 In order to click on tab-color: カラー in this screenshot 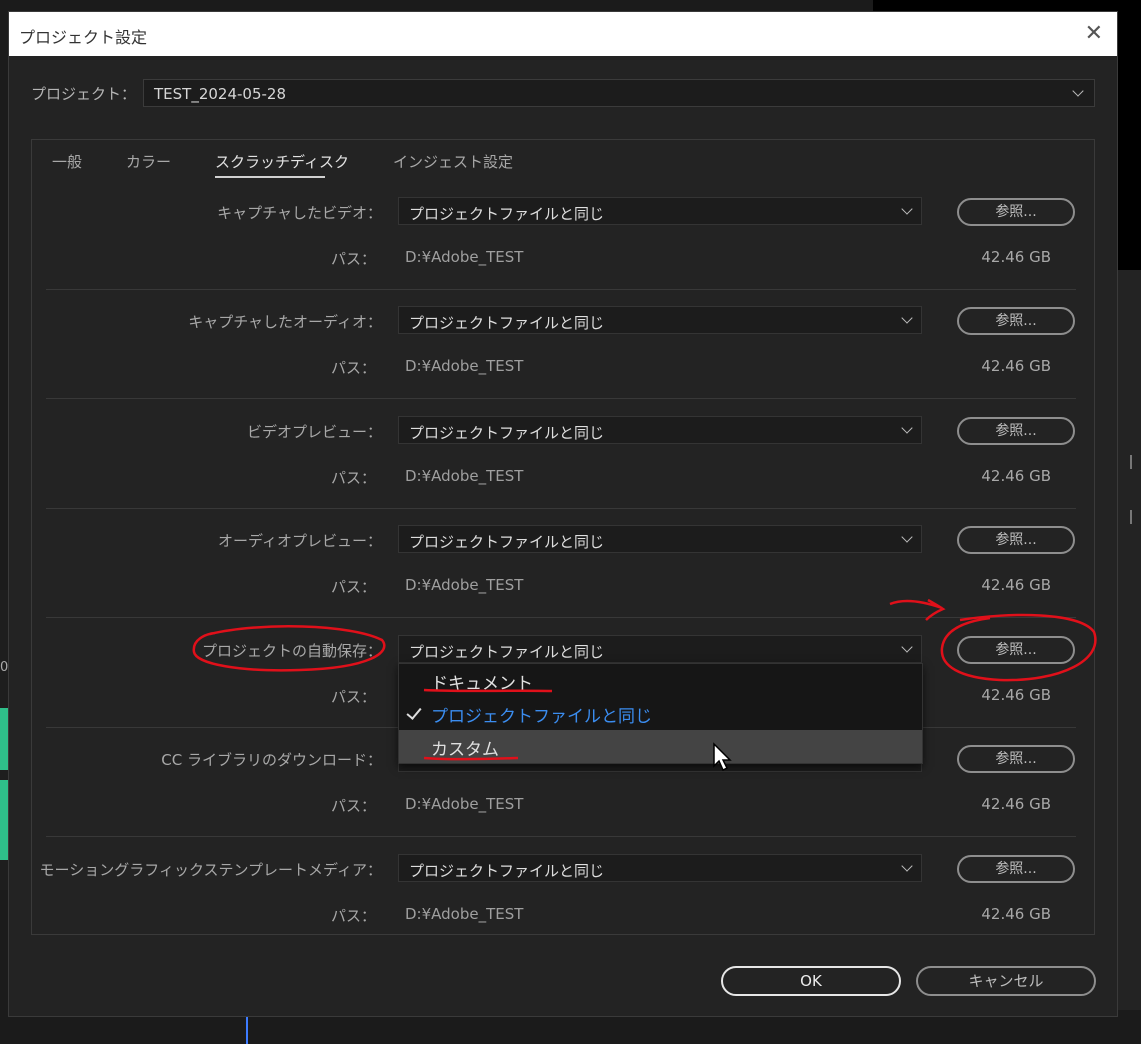, I will do `click(148, 161)`.